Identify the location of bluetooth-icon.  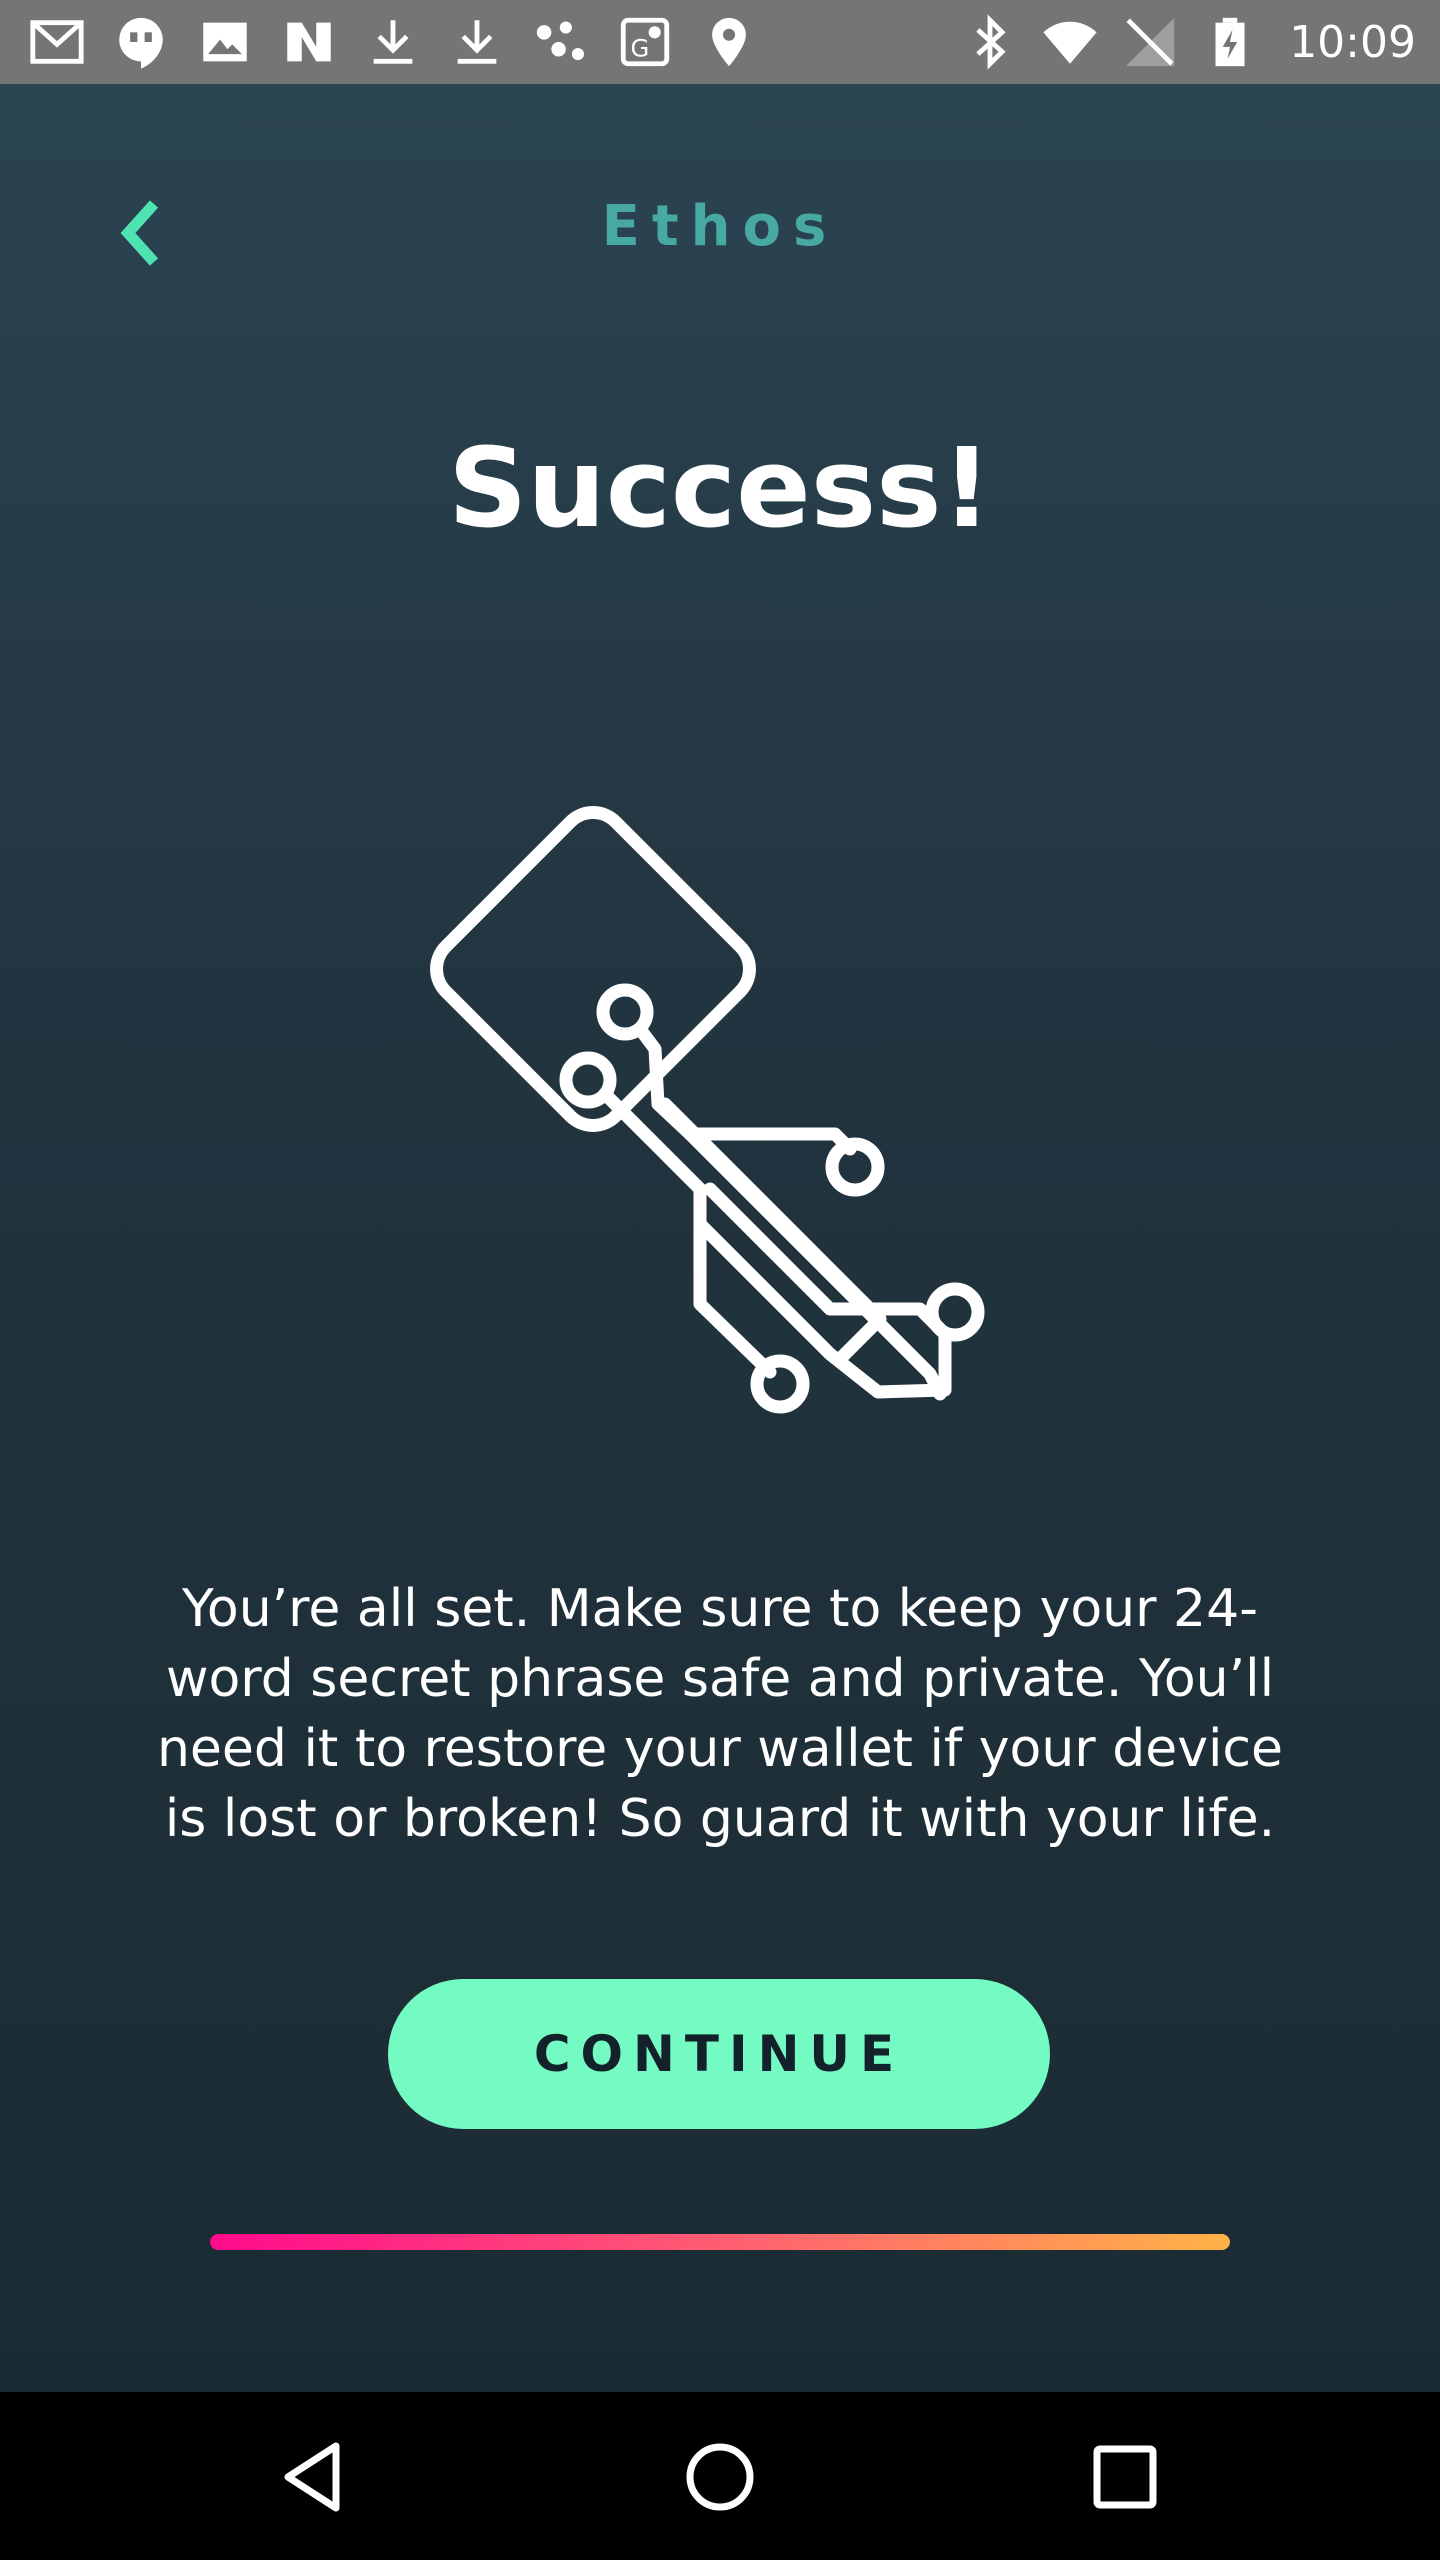
(990, 42).